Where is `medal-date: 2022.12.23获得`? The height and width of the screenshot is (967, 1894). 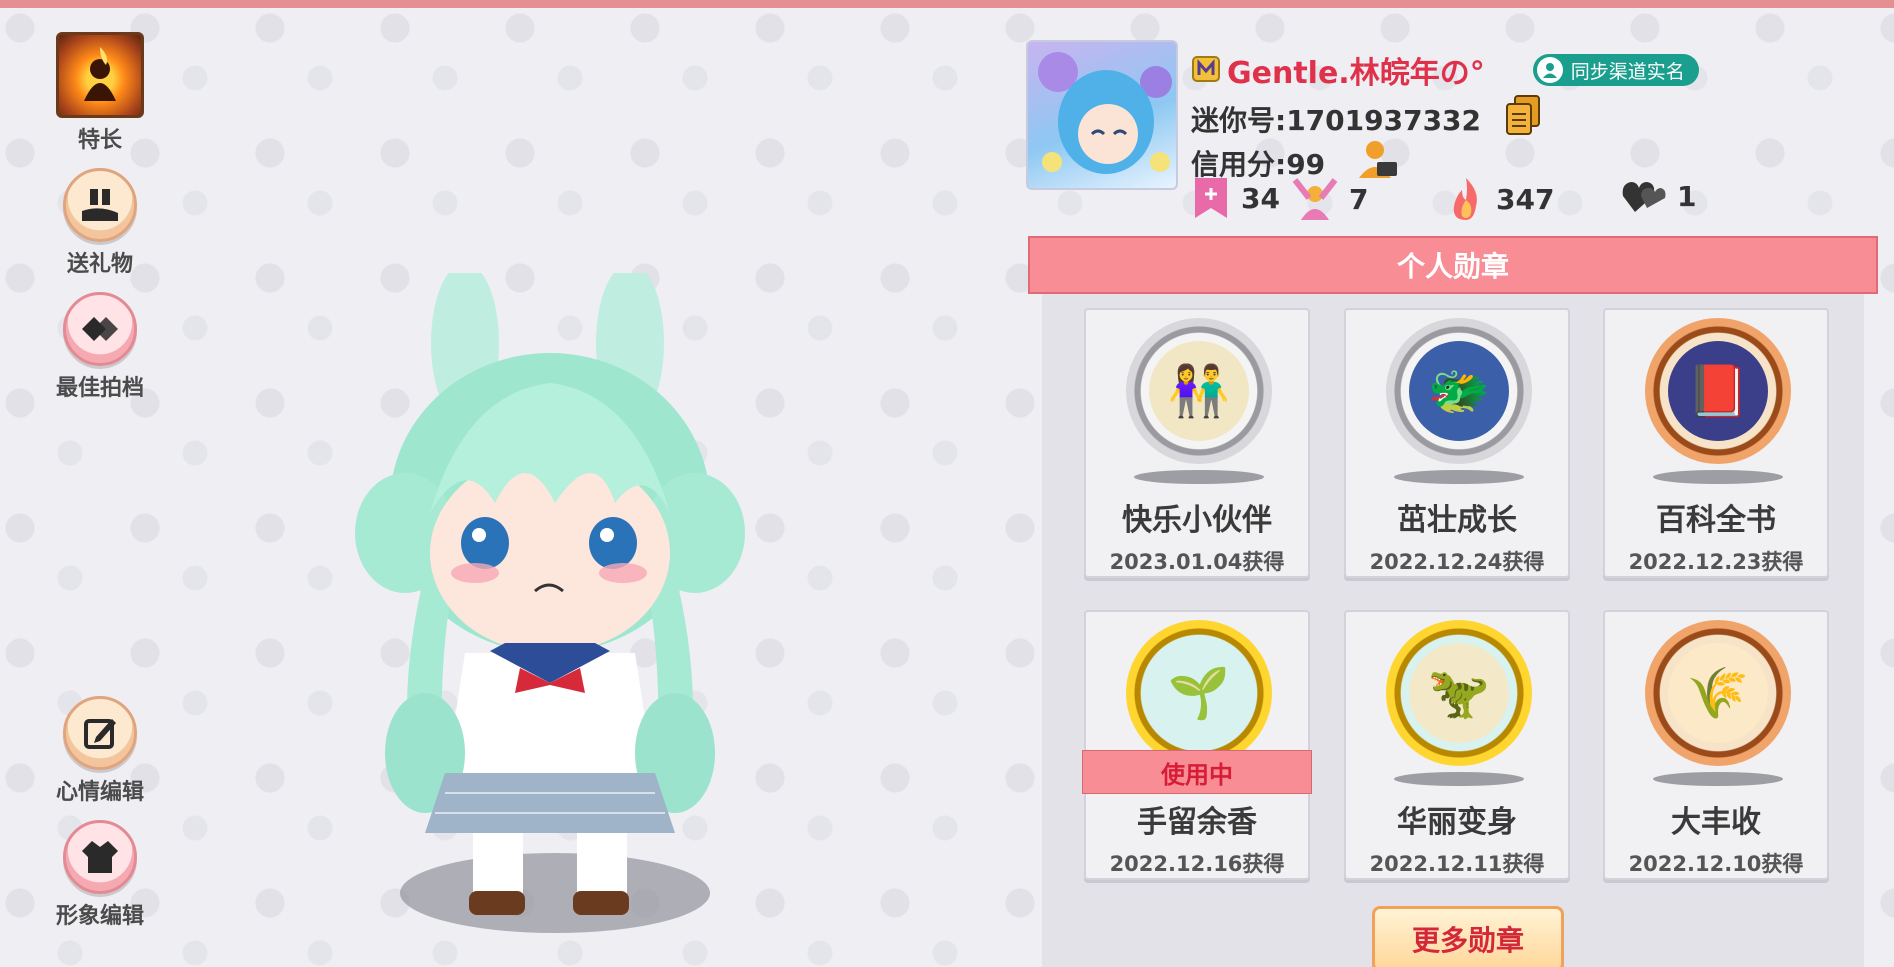
medal-date: 2022.12.23获得 is located at coordinates (1716, 562).